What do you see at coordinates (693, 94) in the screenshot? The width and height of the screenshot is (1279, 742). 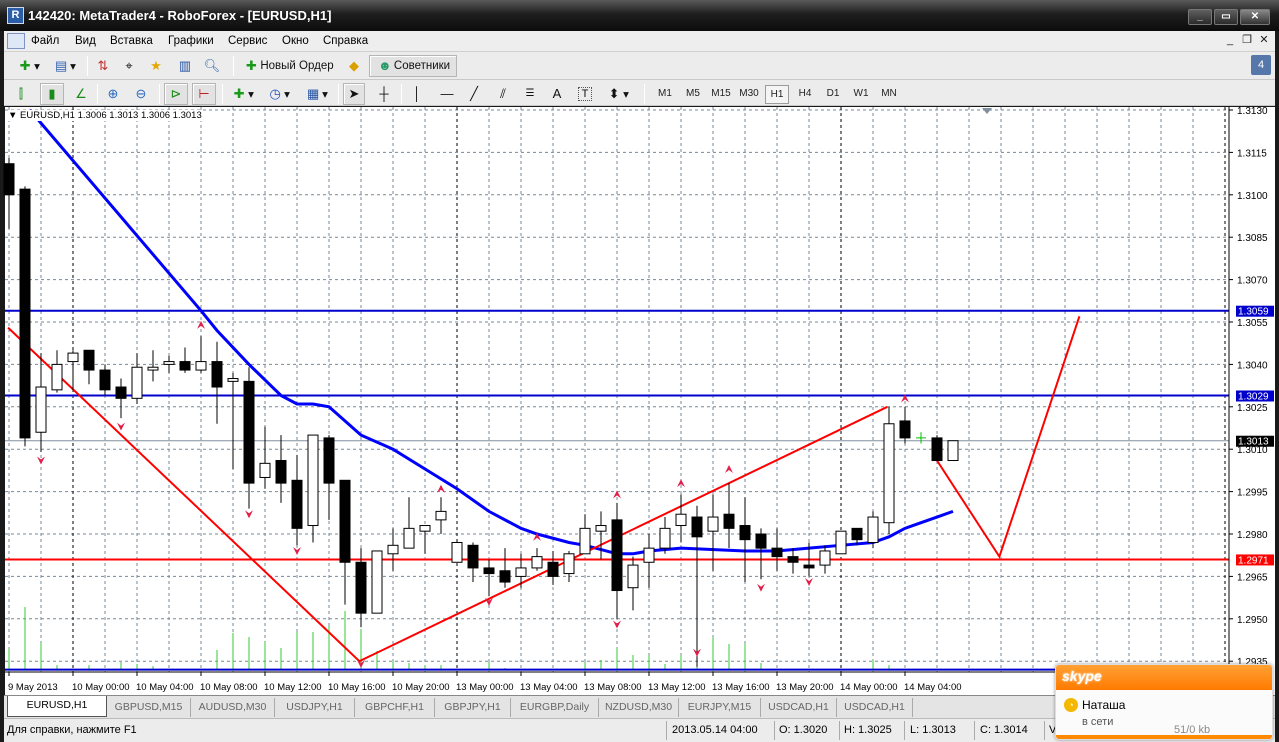 I see `timeframe-m5-button: M5` at bounding box center [693, 94].